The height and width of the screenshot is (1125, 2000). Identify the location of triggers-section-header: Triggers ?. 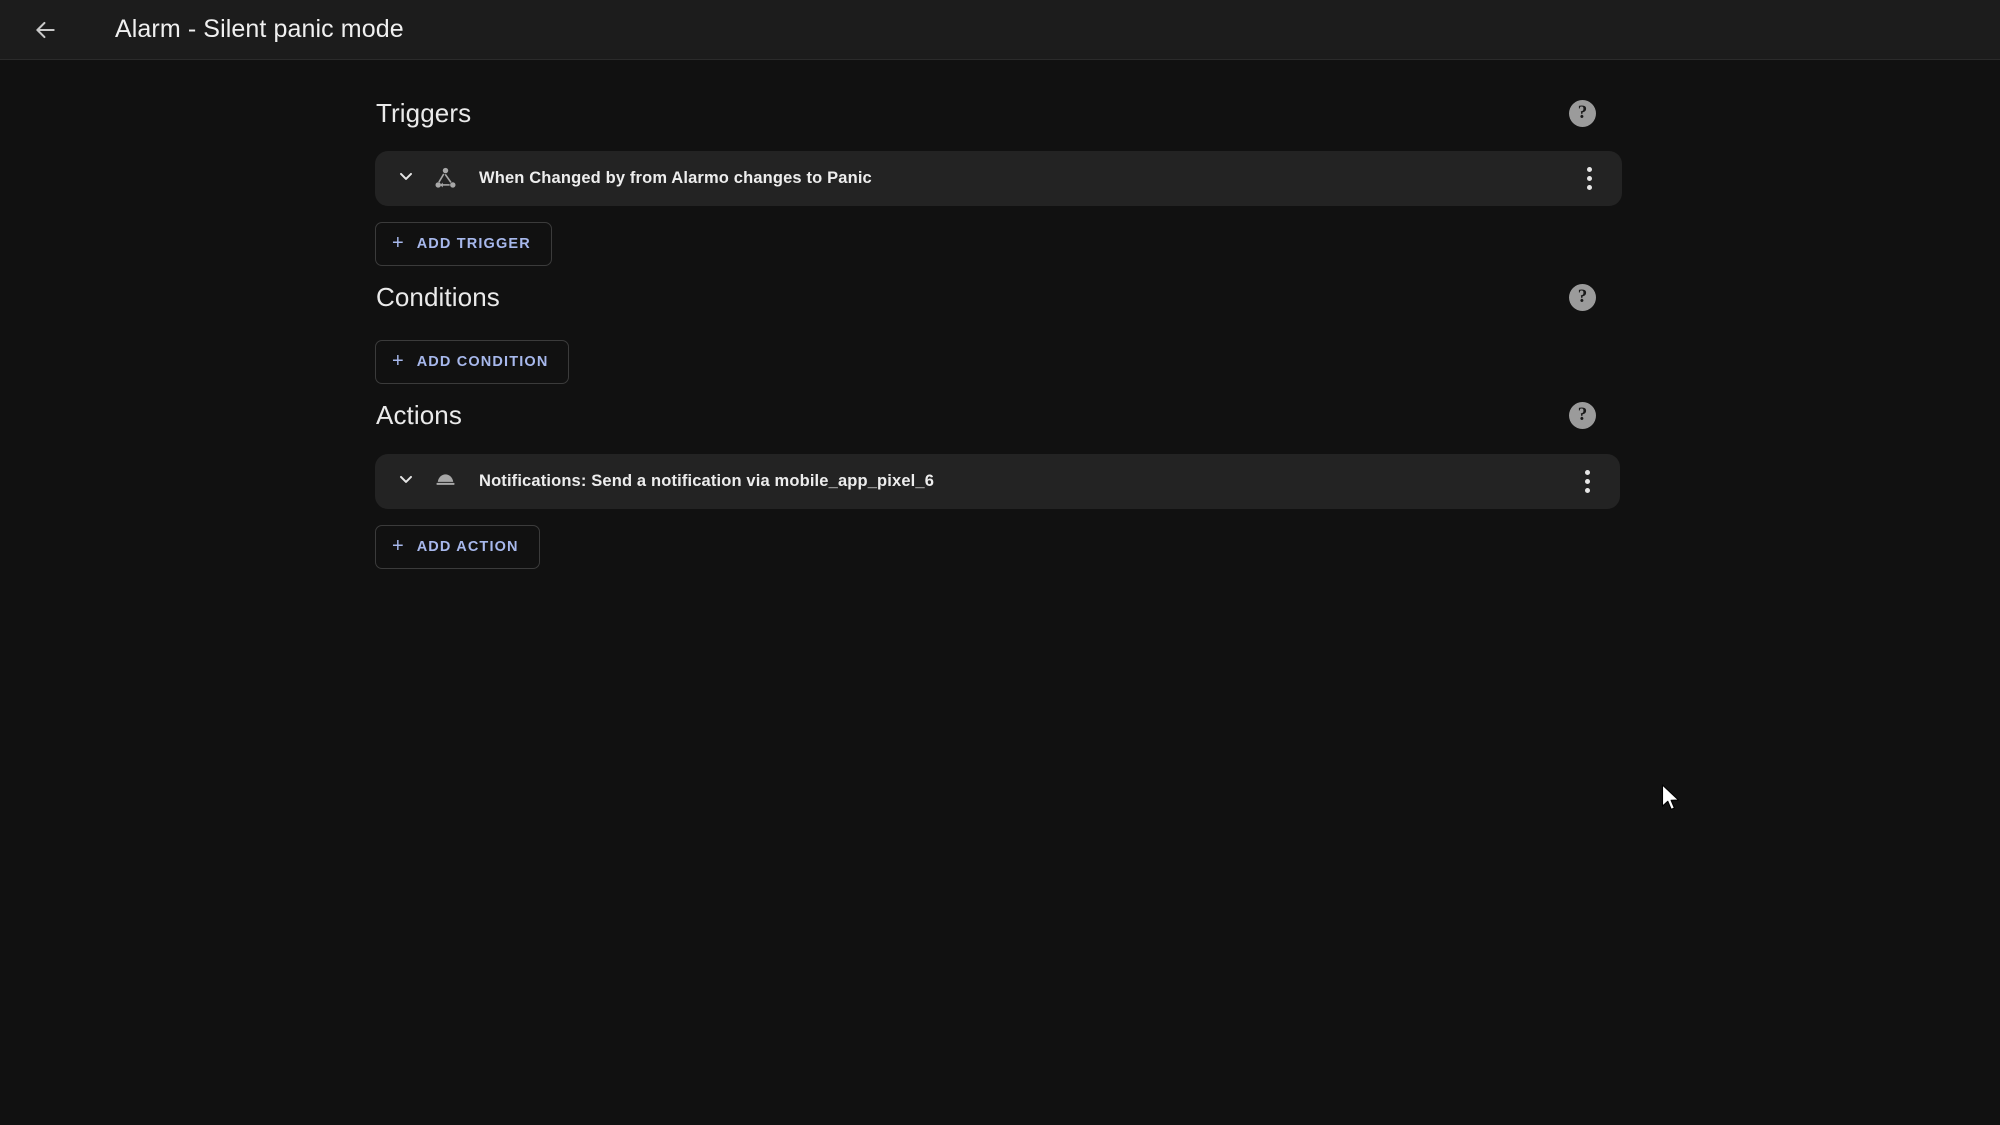
(1000, 113).